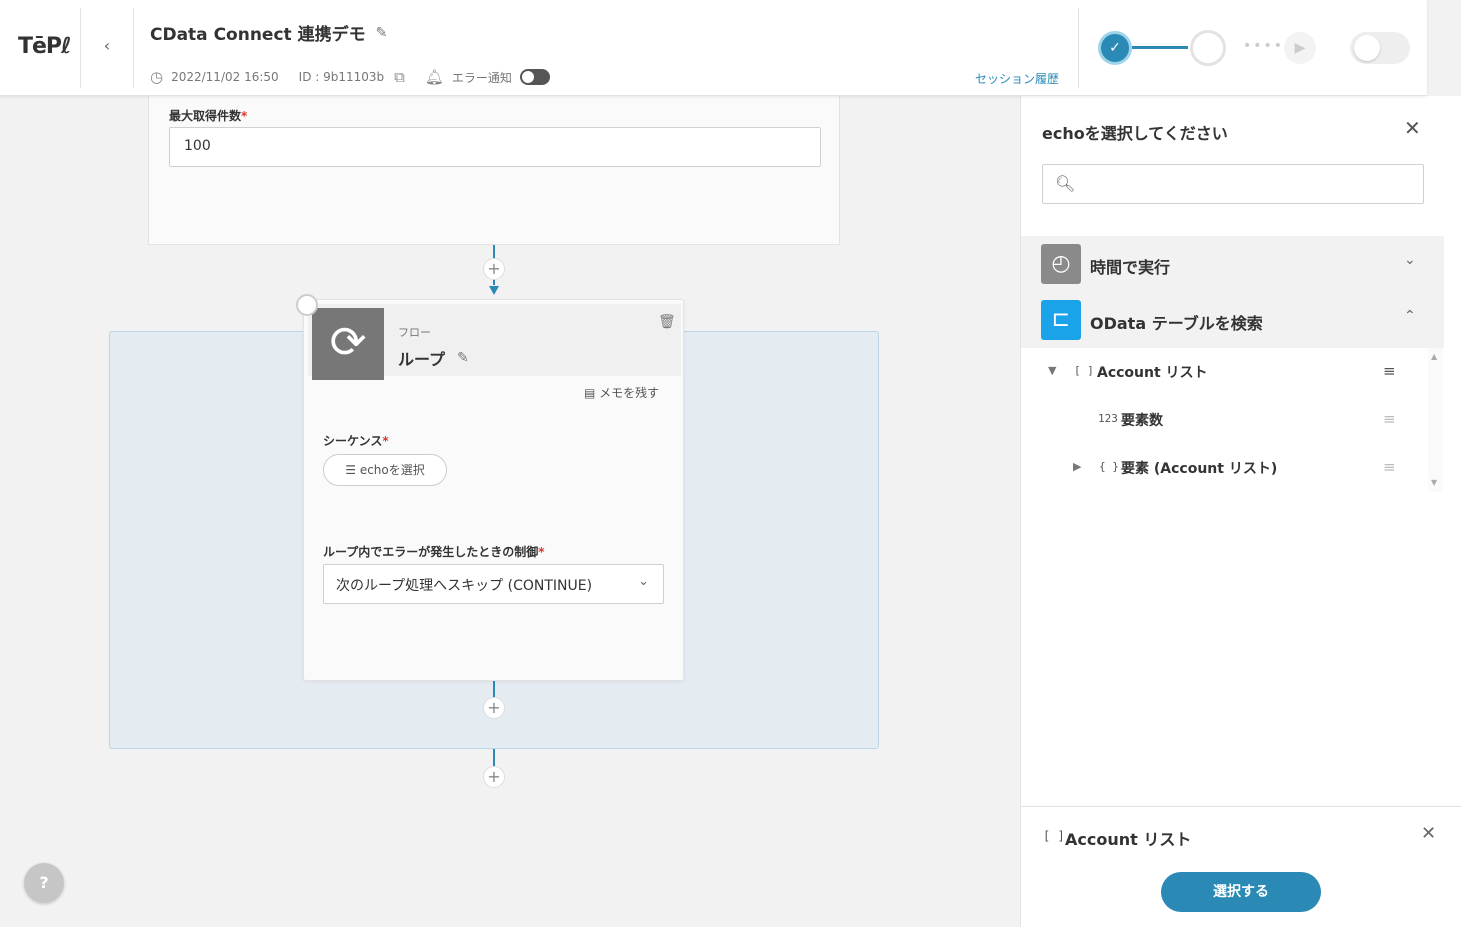 The width and height of the screenshot is (1461, 927). What do you see at coordinates (1434, 482) in the screenshot?
I see `scroll-down-icon: ▼` at bounding box center [1434, 482].